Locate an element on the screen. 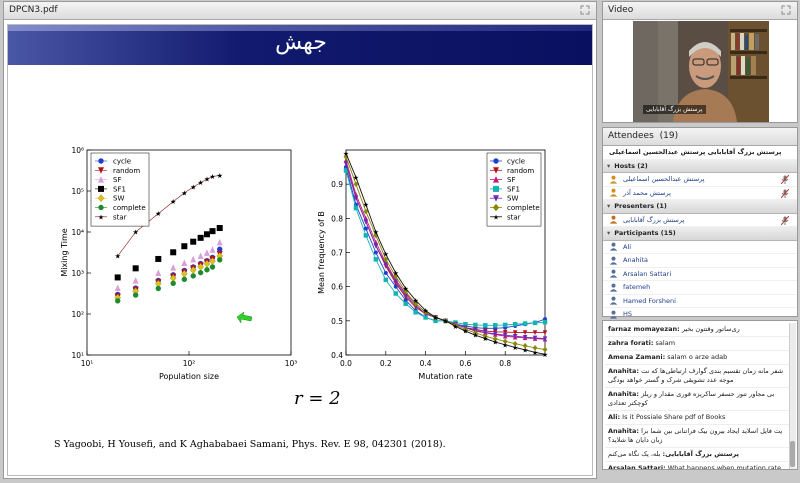 The width and height of the screenshot is (800, 483). attendees-pod-header: Attendees (19) is located at coordinates (700, 137).